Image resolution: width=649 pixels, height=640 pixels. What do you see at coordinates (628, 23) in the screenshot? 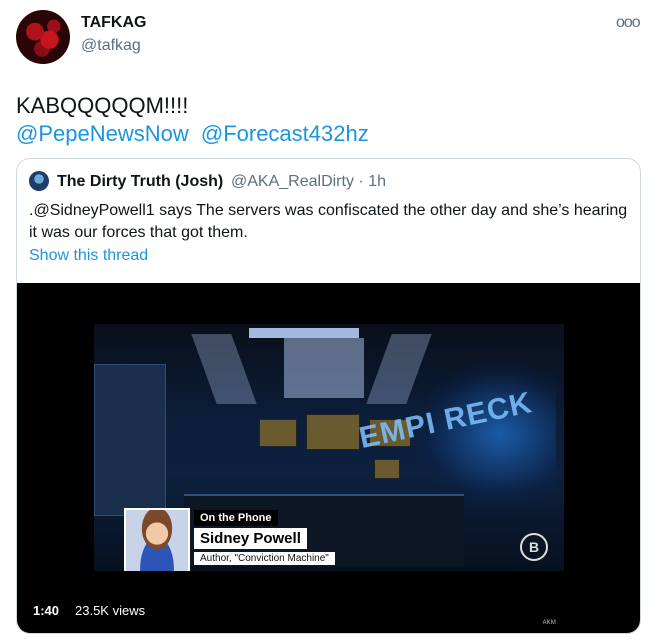
I see `more-options-icon: ooo` at bounding box center [628, 23].